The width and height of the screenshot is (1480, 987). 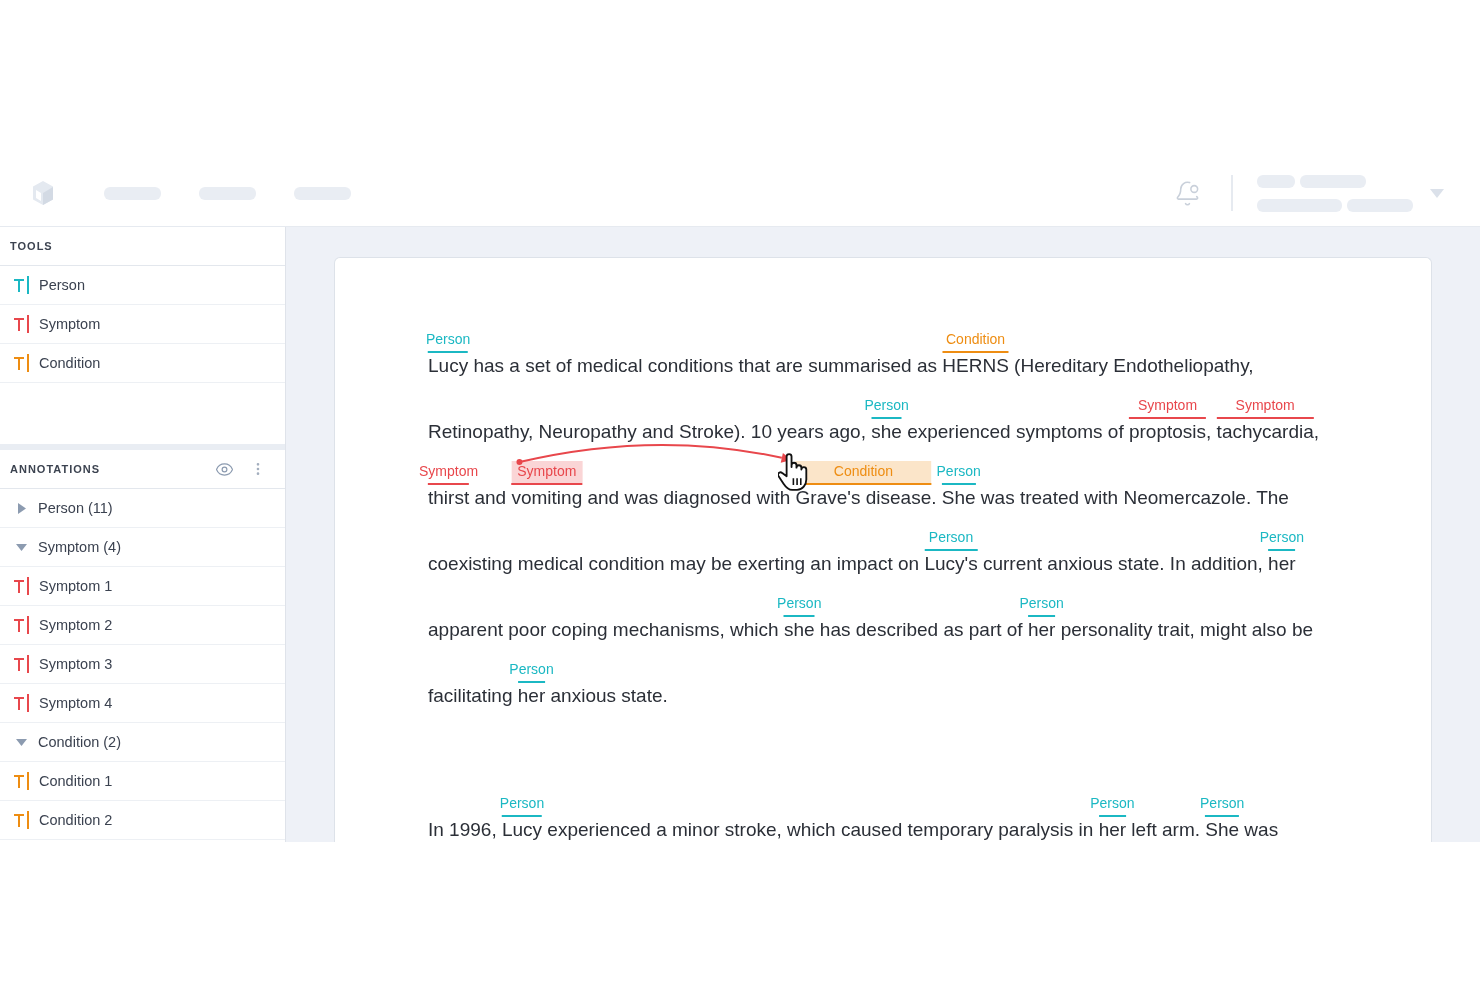 I want to click on document-text-line: thirst and vomiting and was diagnosed with Grave's disease. She was treated with Neomercazole. The, so click(x=858, y=498).